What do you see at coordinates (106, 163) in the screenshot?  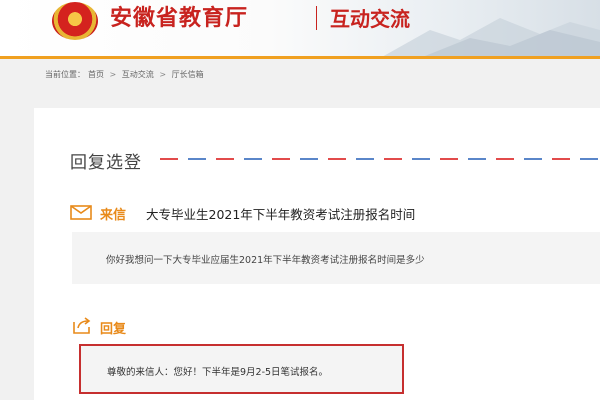 I see `page-title: 回复选登` at bounding box center [106, 163].